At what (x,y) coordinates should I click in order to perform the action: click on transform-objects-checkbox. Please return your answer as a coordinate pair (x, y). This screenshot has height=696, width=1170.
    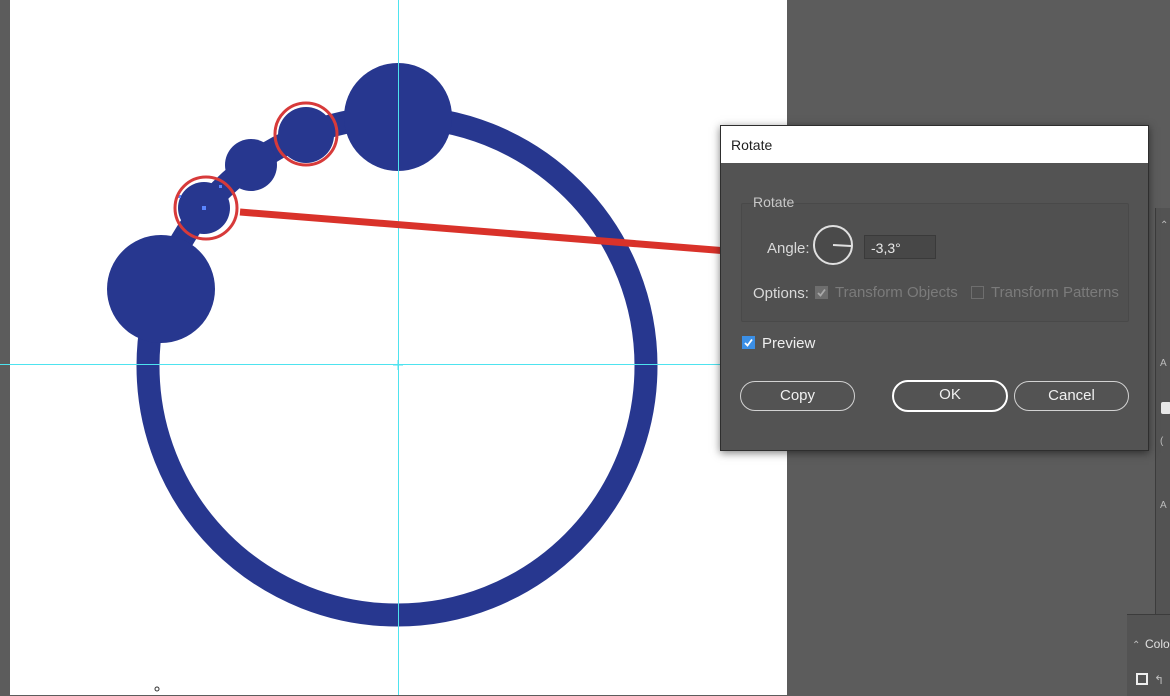
    Looking at the image, I should click on (821, 292).